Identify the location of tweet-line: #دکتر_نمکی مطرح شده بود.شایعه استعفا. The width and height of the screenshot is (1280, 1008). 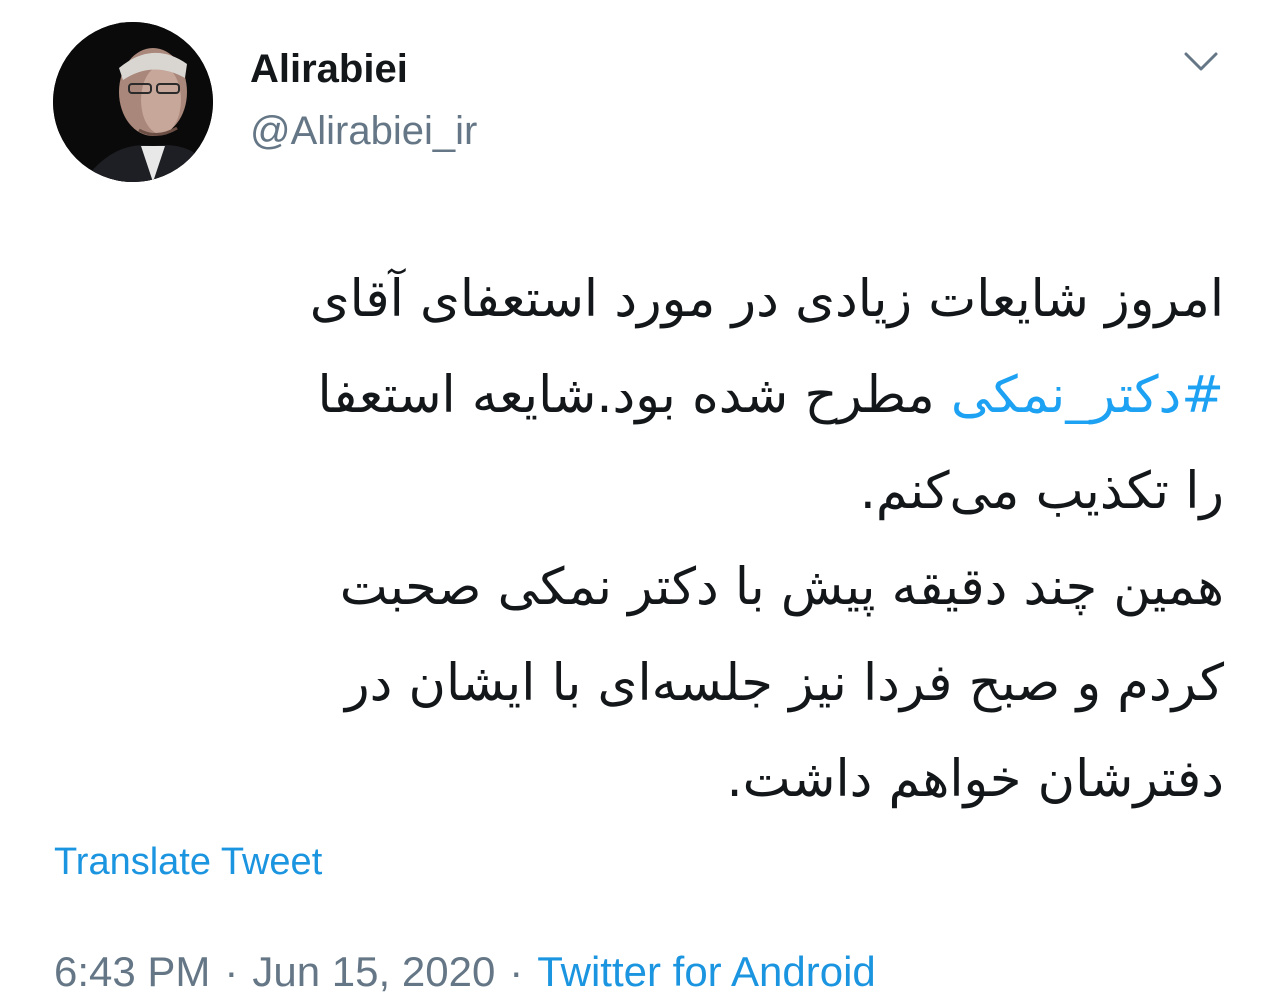
(644, 396).